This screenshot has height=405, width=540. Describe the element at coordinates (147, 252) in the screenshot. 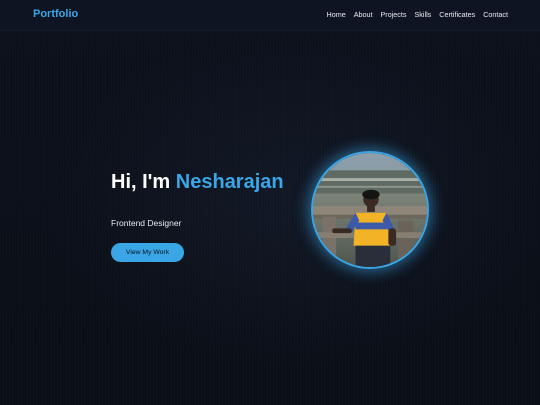

I see `view-my-work-button: View My Work` at that location.